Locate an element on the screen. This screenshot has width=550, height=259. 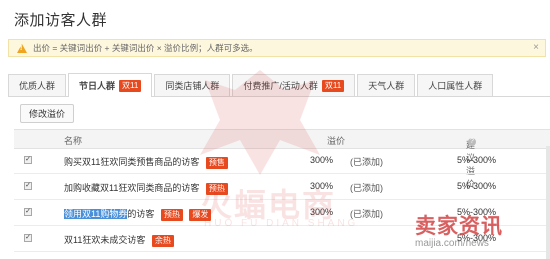
tab-holiday-audience: 节日人群 双11 is located at coordinates (110, 85).